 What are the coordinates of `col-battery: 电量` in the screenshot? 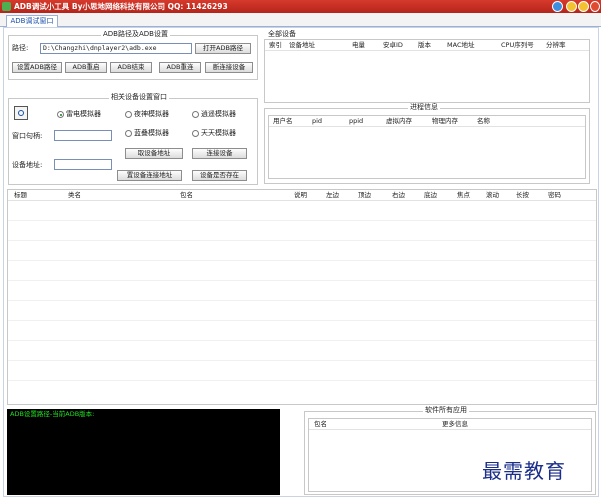 It's located at (358, 45).